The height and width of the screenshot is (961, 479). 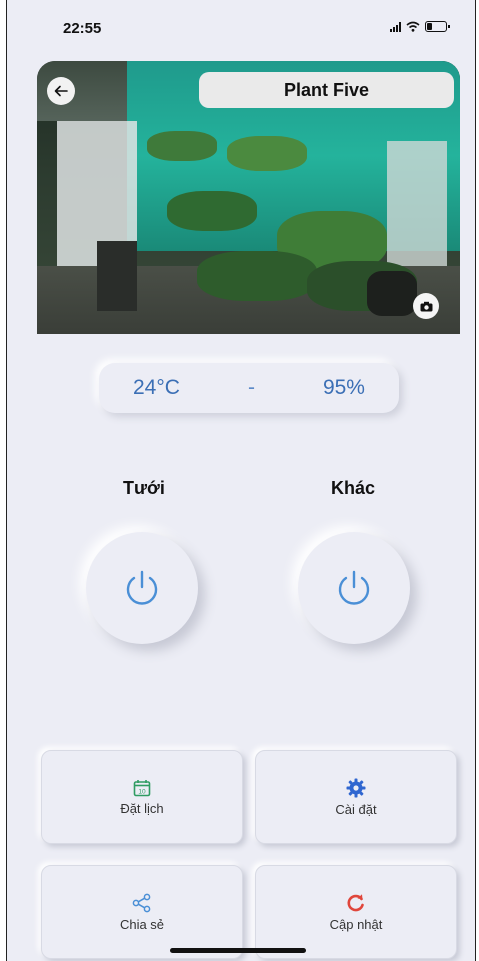 What do you see at coordinates (142, 791) in the screenshot?
I see `calendar-day: 10` at bounding box center [142, 791].